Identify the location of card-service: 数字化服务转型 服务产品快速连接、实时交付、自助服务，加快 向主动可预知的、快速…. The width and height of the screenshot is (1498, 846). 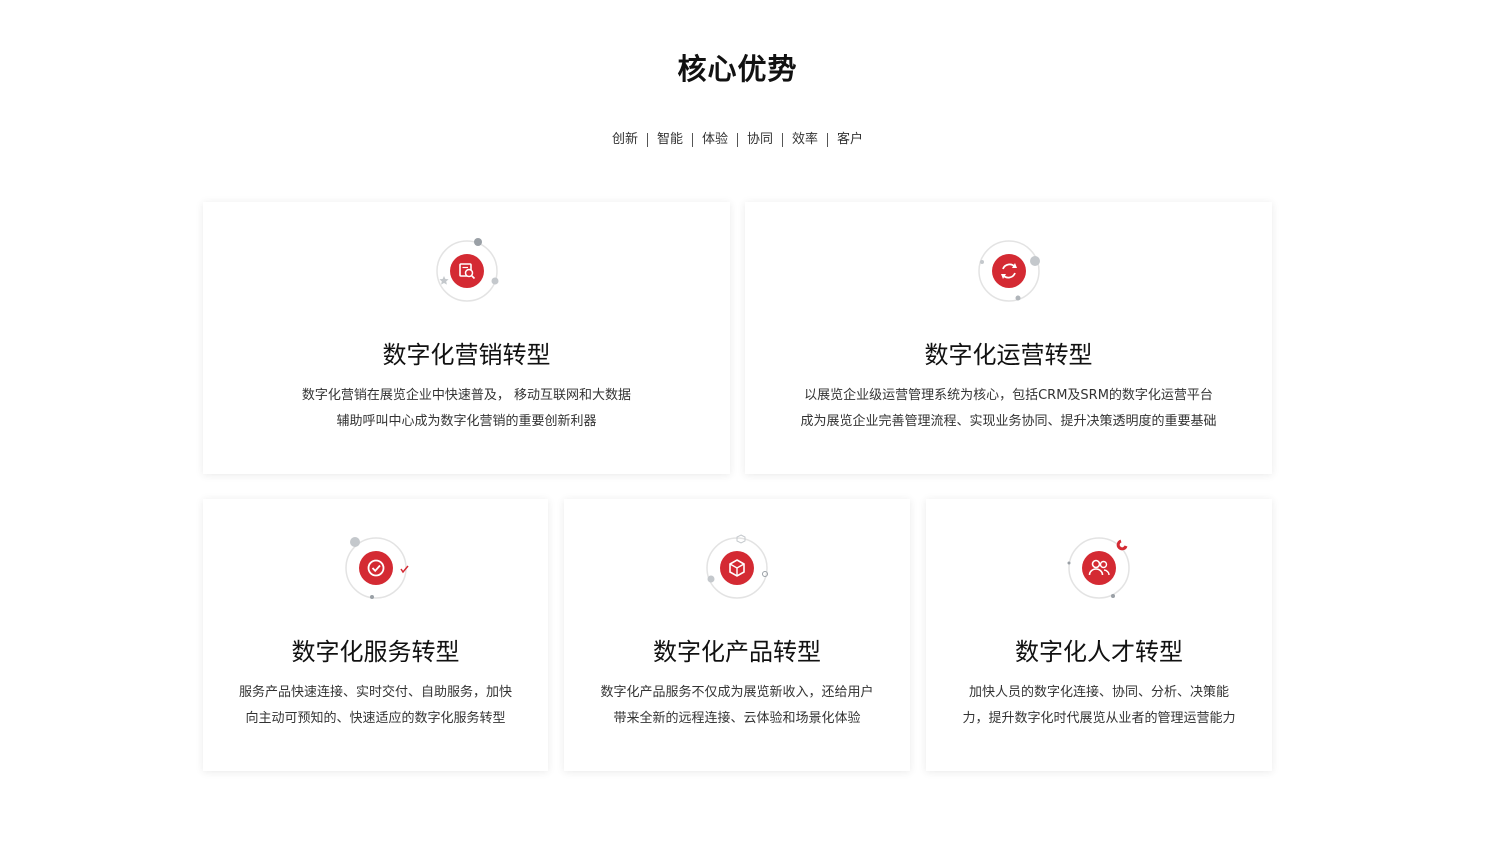
(375, 635).